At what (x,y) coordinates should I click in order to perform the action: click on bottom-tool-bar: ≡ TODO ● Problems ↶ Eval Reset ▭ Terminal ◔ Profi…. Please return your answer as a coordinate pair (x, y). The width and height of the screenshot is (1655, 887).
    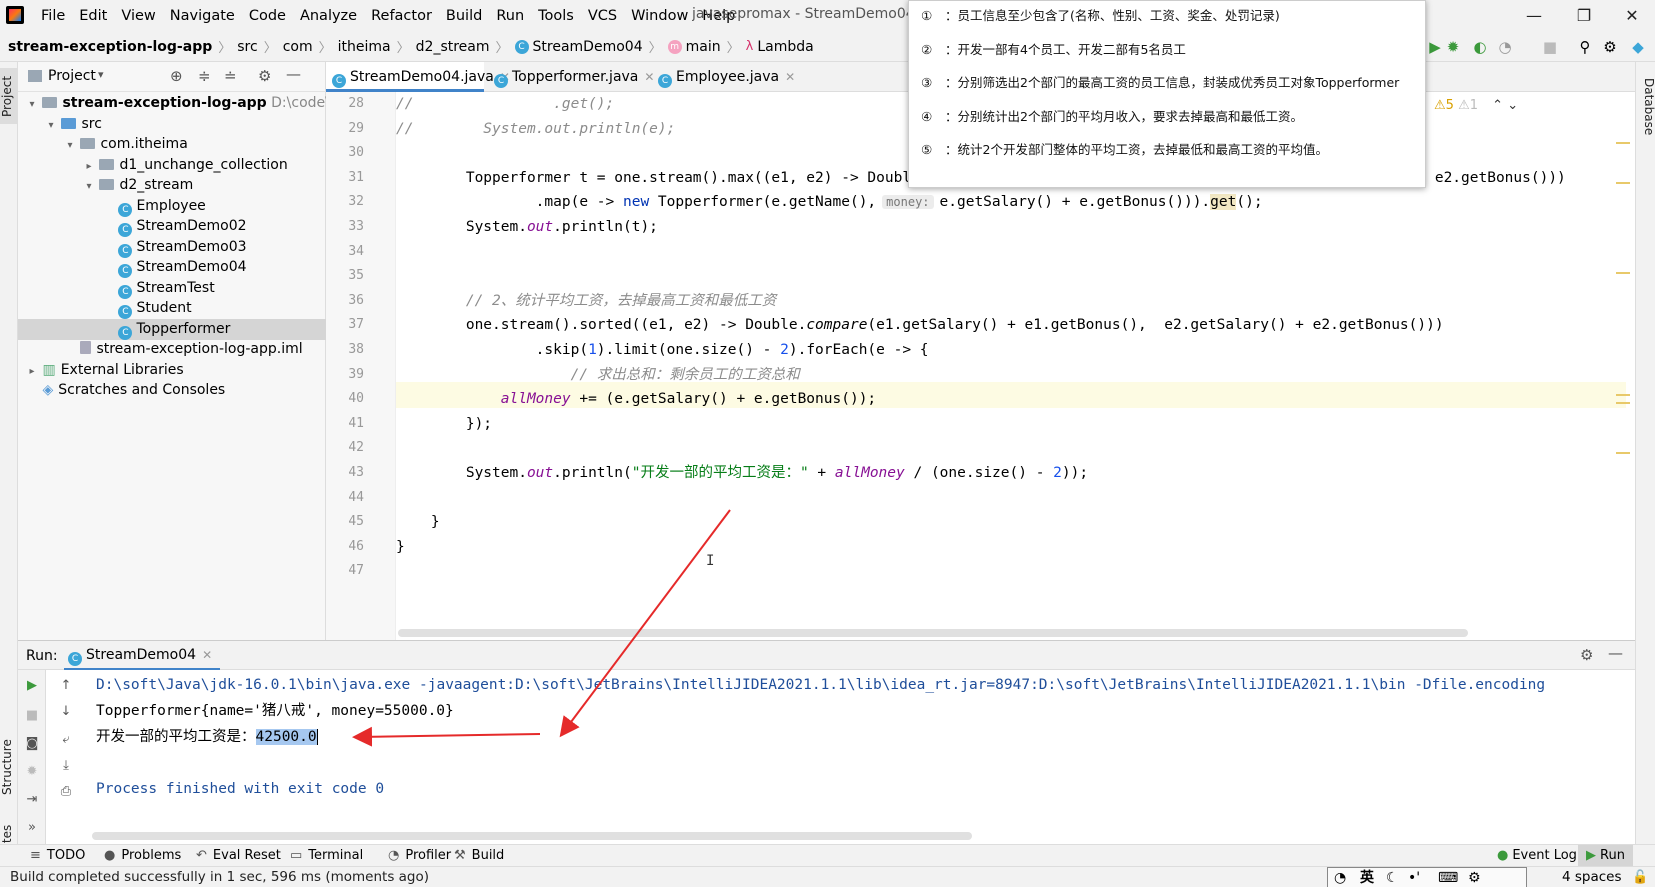
    Looking at the image, I should click on (827, 855).